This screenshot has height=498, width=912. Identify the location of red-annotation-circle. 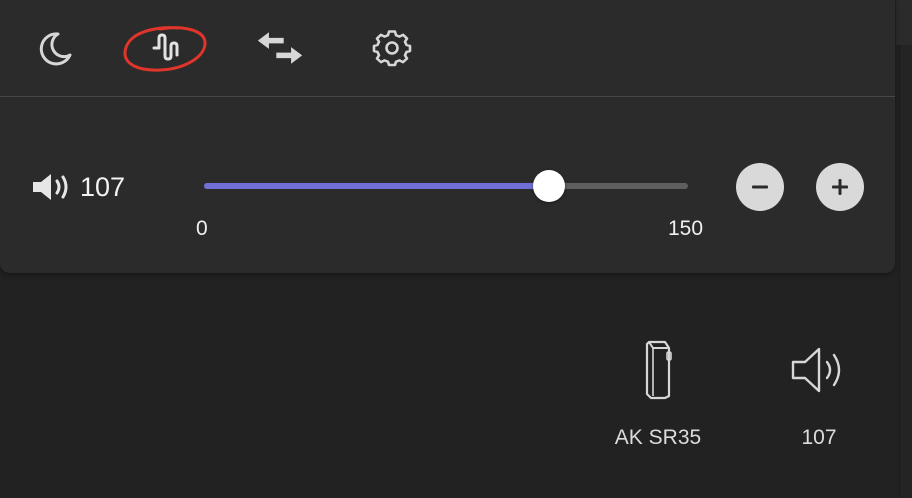
(165, 49).